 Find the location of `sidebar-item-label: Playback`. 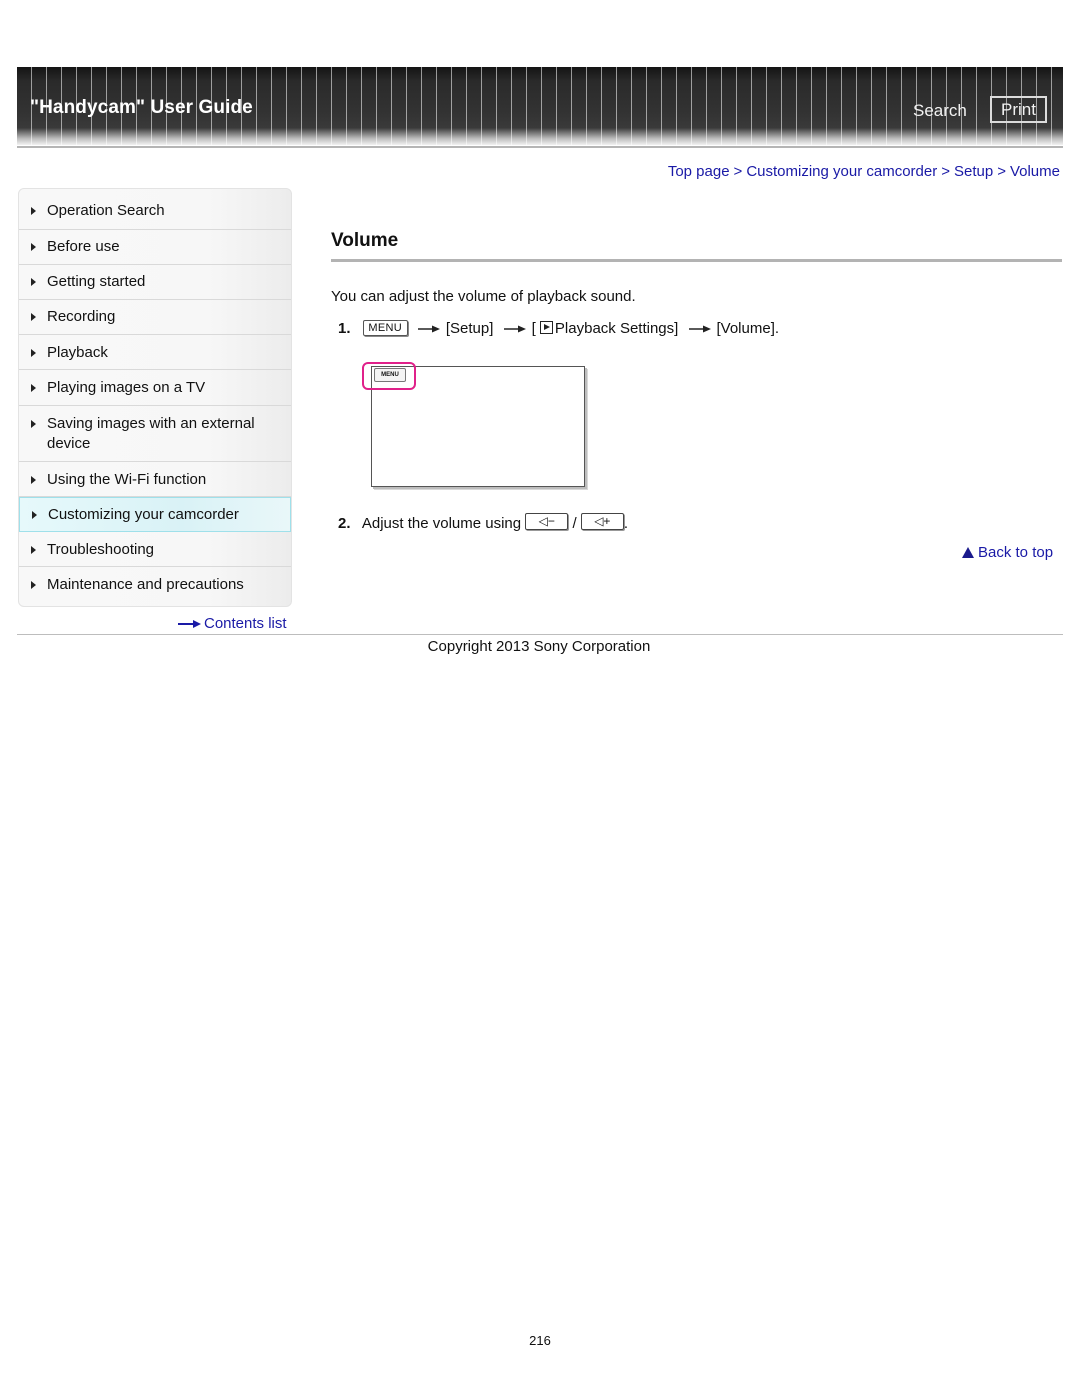

sidebar-item-label: Playback is located at coordinates (77, 352).